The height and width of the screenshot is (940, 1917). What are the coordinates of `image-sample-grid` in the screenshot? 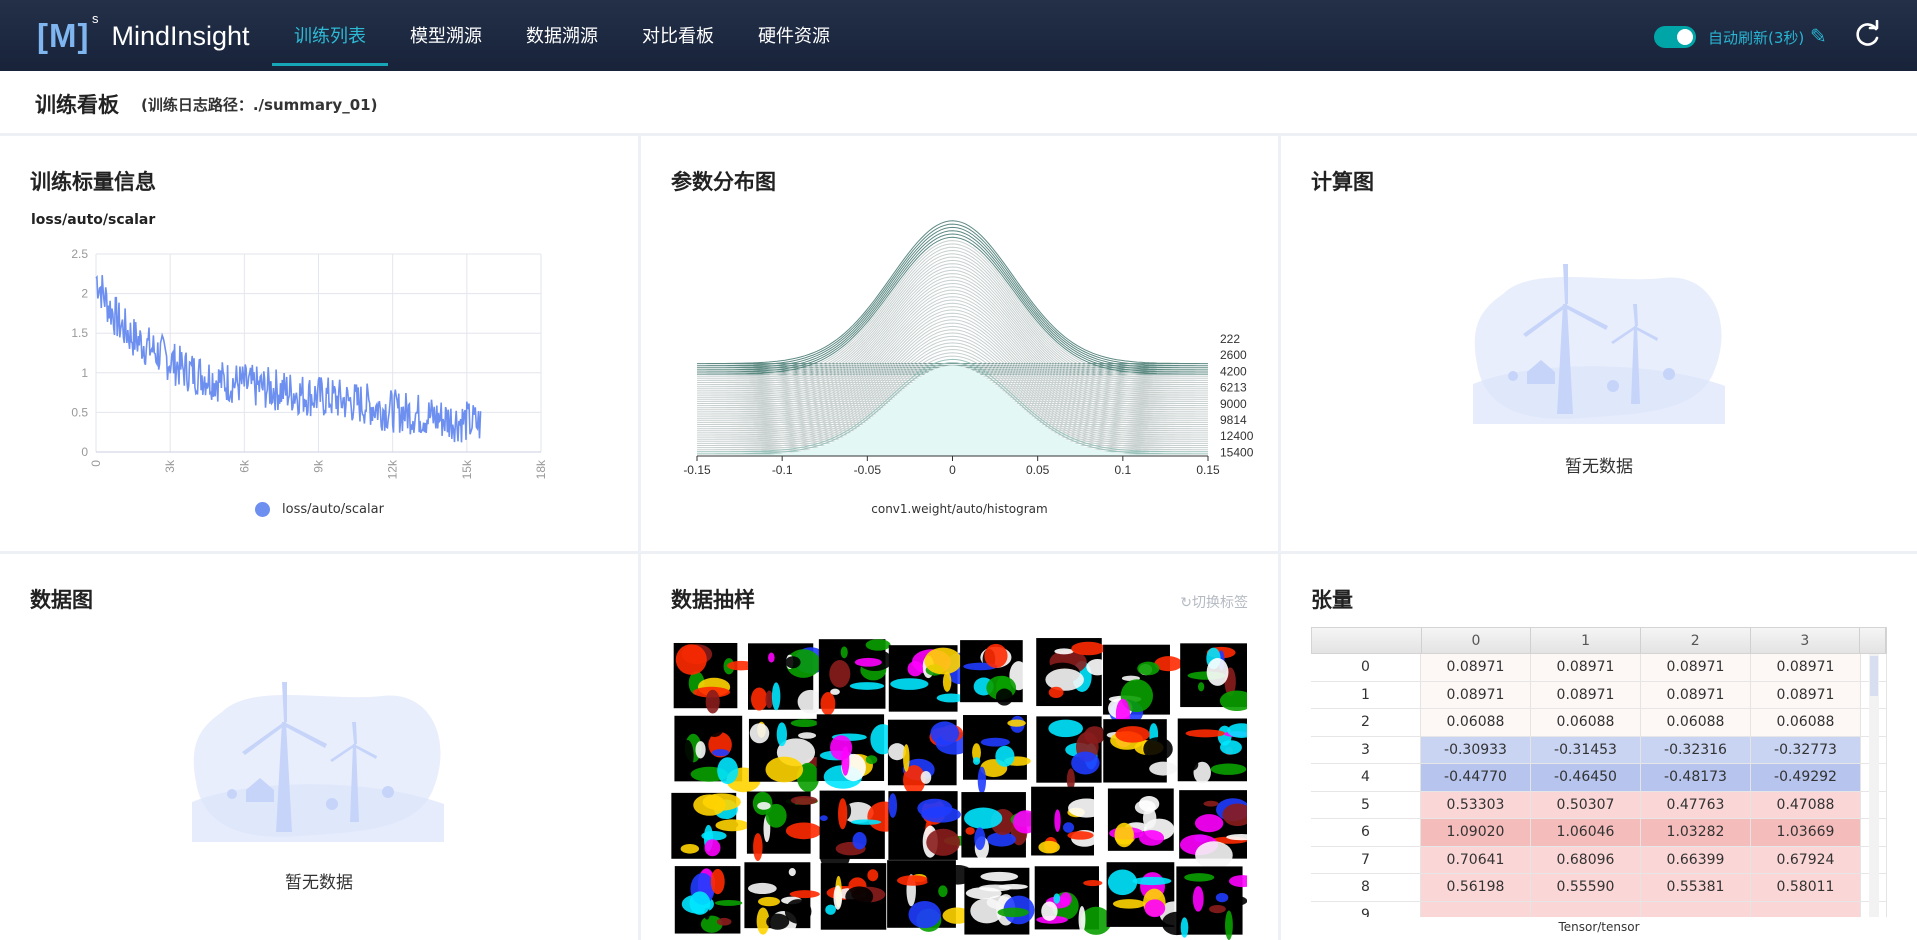 It's located at (959, 789).